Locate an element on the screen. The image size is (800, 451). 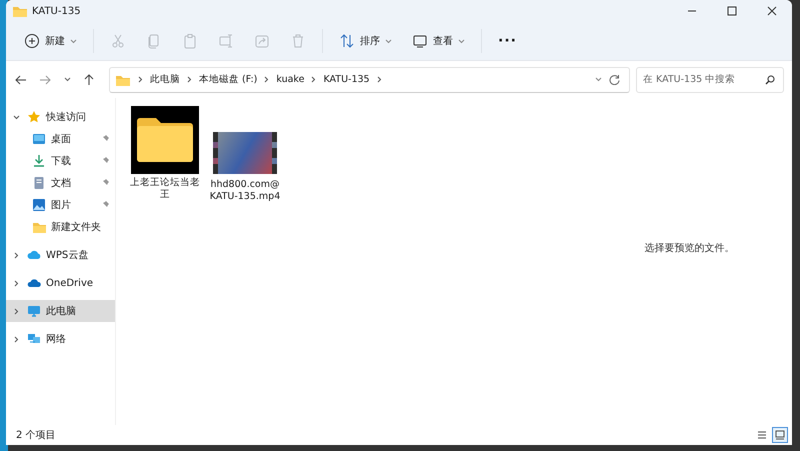
item-count: 2 个项目 is located at coordinates (36, 435).